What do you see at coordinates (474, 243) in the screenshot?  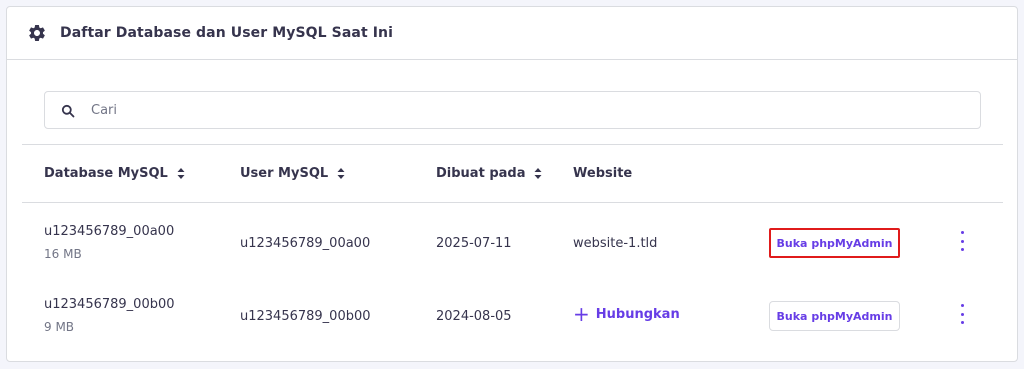 I see `created-date: 2025-07-11` at bounding box center [474, 243].